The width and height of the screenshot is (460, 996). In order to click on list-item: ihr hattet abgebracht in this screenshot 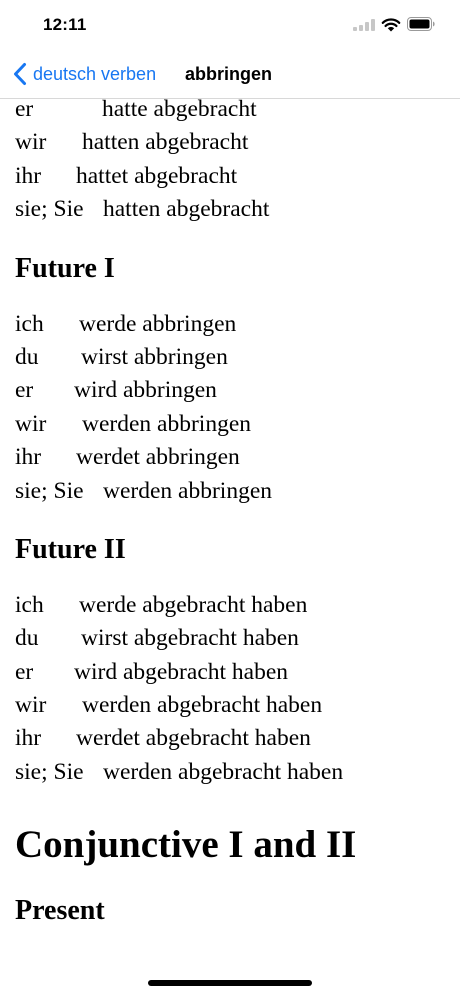, I will do `click(235, 176)`.